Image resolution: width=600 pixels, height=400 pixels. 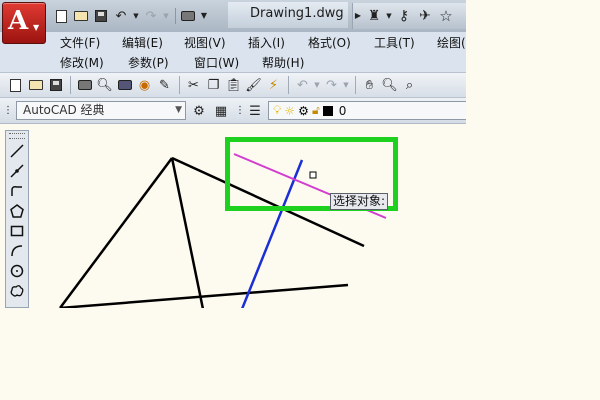 I want to click on customize-dropdown-icon: ▼, so click(x=204, y=16).